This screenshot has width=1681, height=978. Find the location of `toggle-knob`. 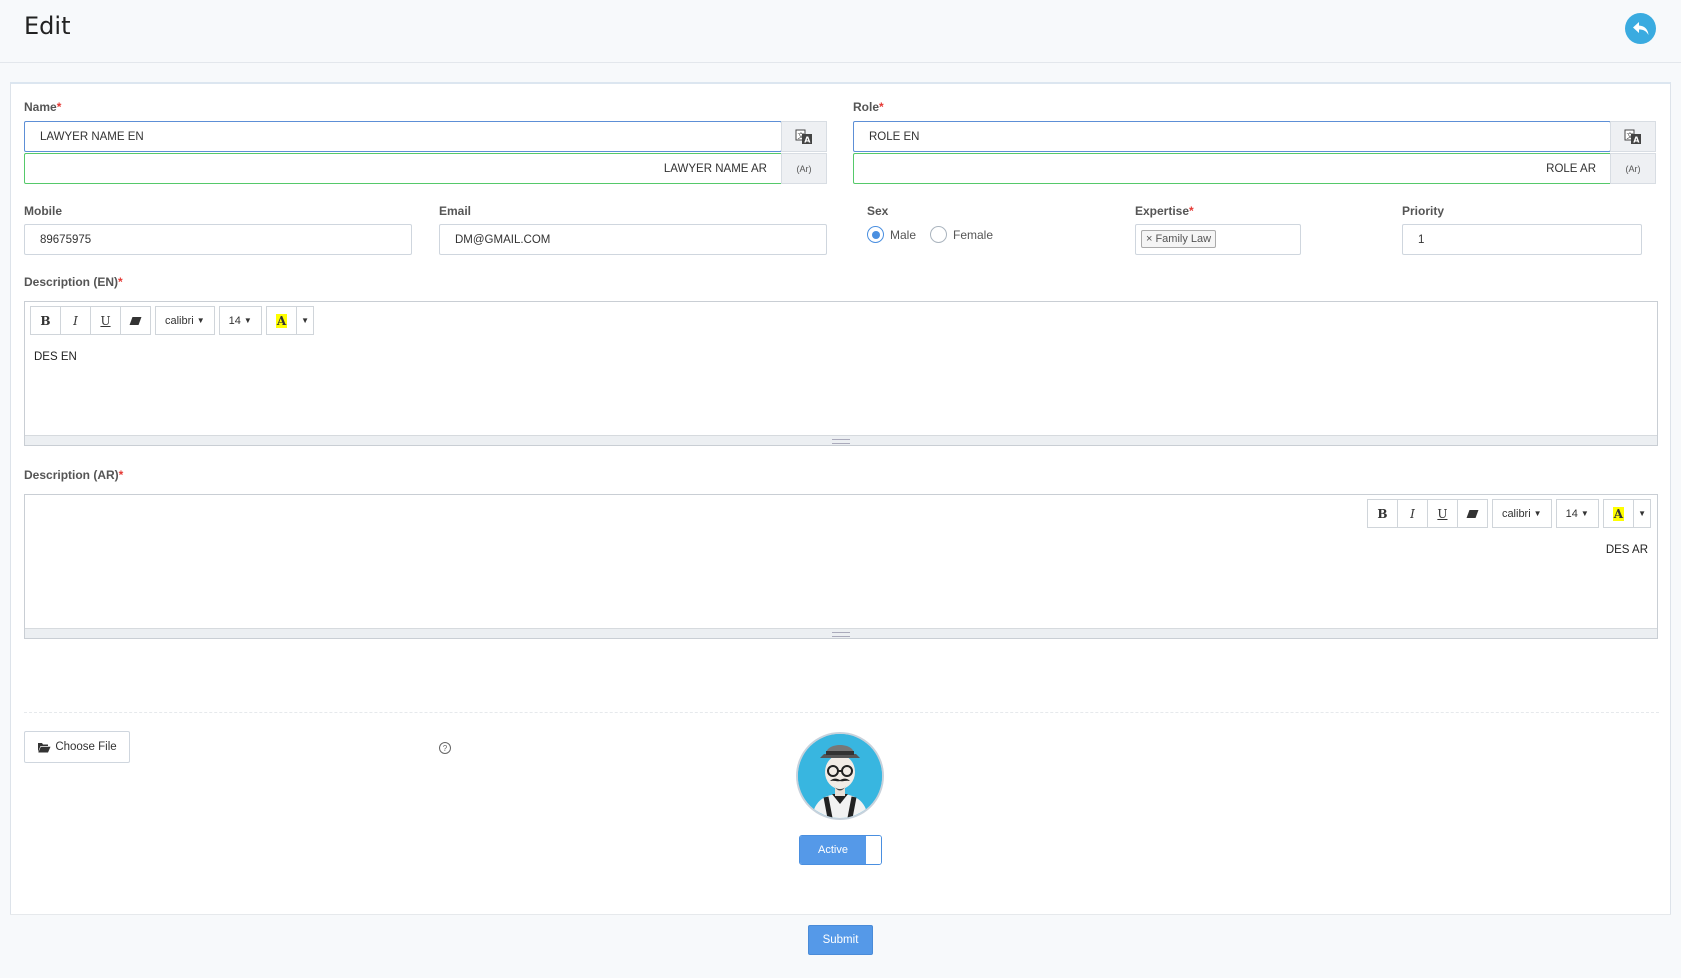

toggle-knob is located at coordinates (873, 850).